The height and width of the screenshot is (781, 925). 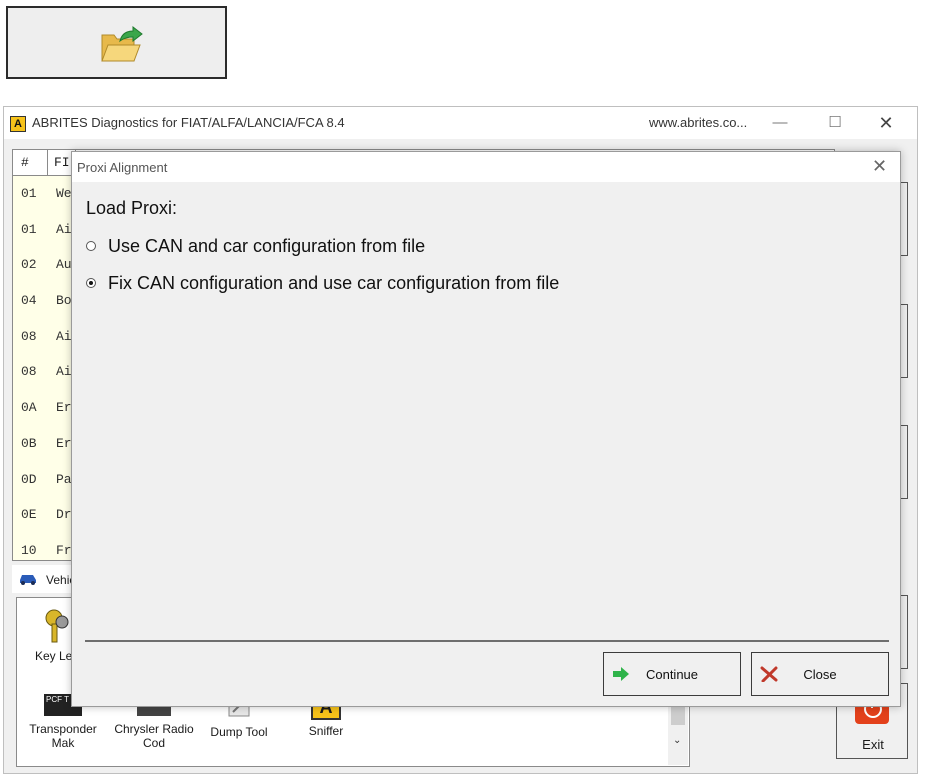 I want to click on table-cell-id: 10, so click(x=29, y=550).